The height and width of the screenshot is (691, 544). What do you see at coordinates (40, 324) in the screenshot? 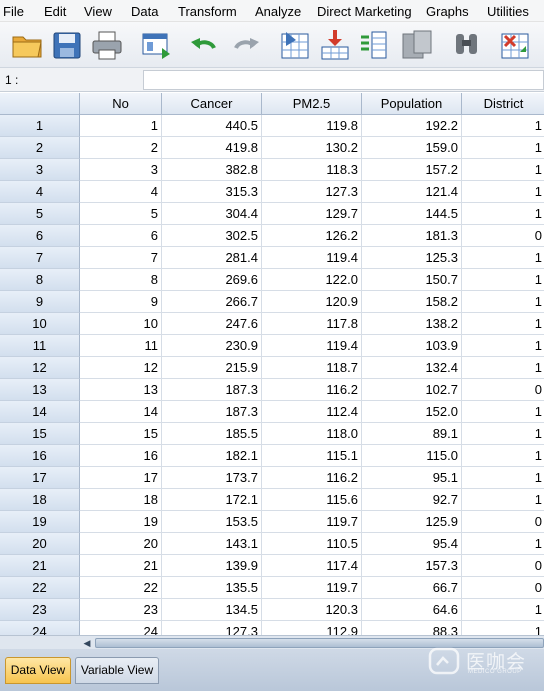
I see `row-header: 10` at bounding box center [40, 324].